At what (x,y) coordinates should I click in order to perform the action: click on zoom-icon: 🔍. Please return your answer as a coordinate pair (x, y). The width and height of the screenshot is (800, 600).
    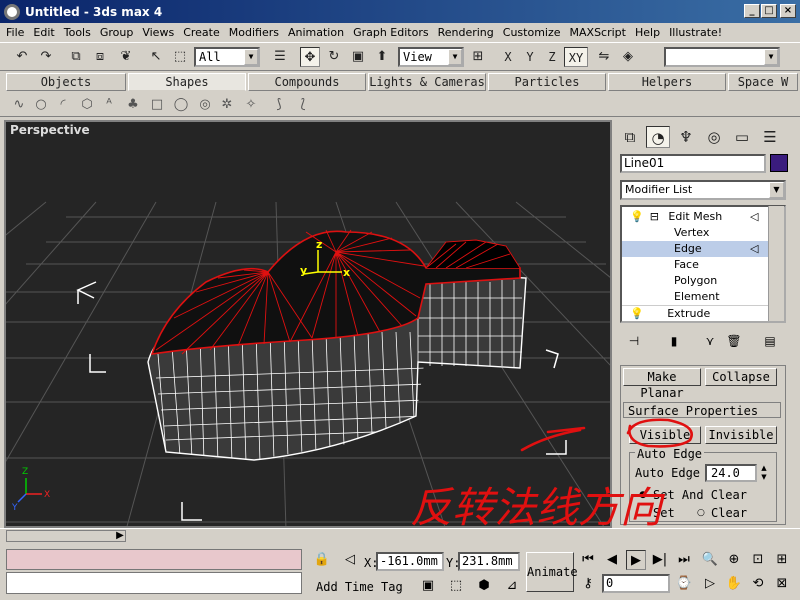
    Looking at the image, I should click on (710, 560).